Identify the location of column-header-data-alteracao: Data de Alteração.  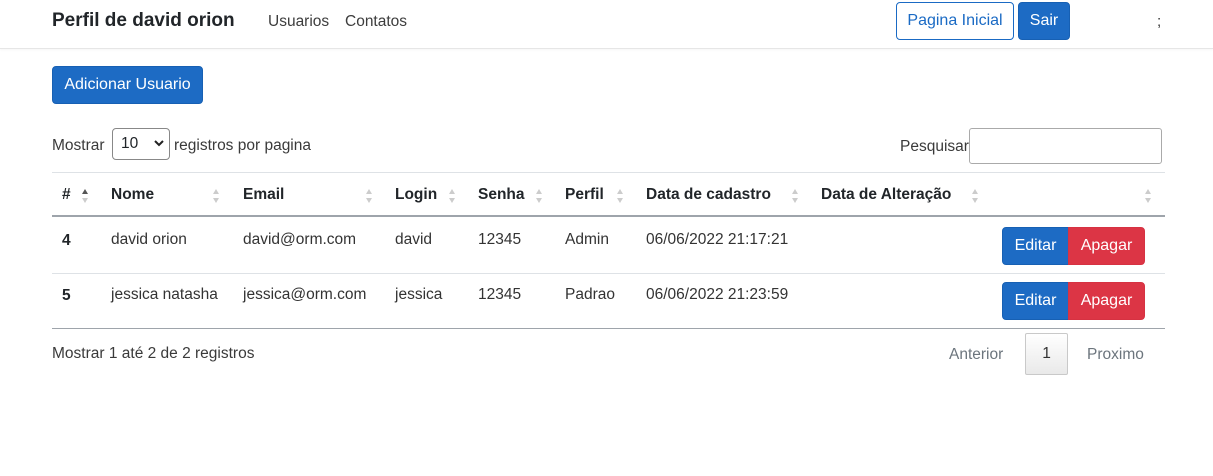
(886, 195).